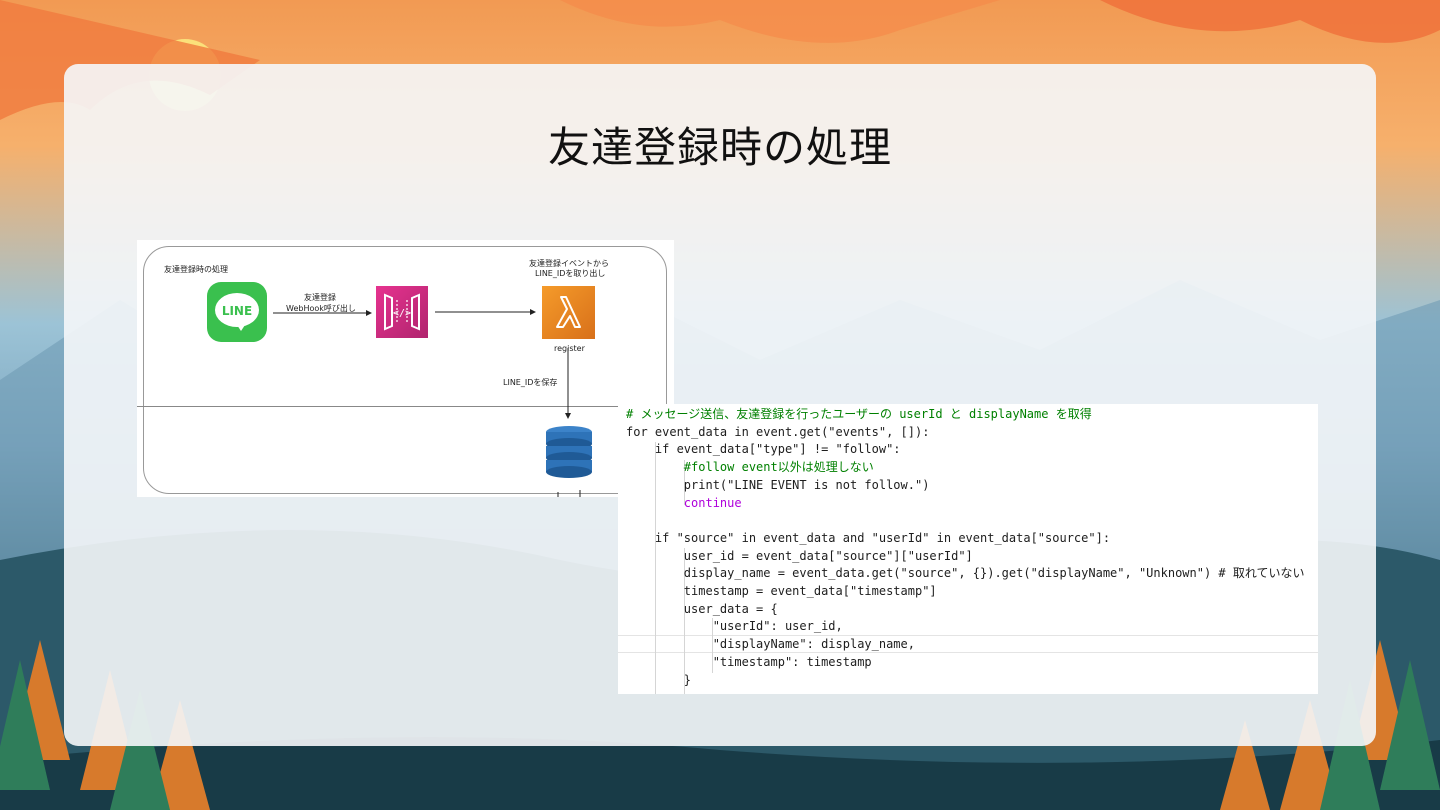 Image resolution: width=1440 pixels, height=810 pixels. I want to click on code-line-4: #follow event以外は処理しない, so click(750, 467).